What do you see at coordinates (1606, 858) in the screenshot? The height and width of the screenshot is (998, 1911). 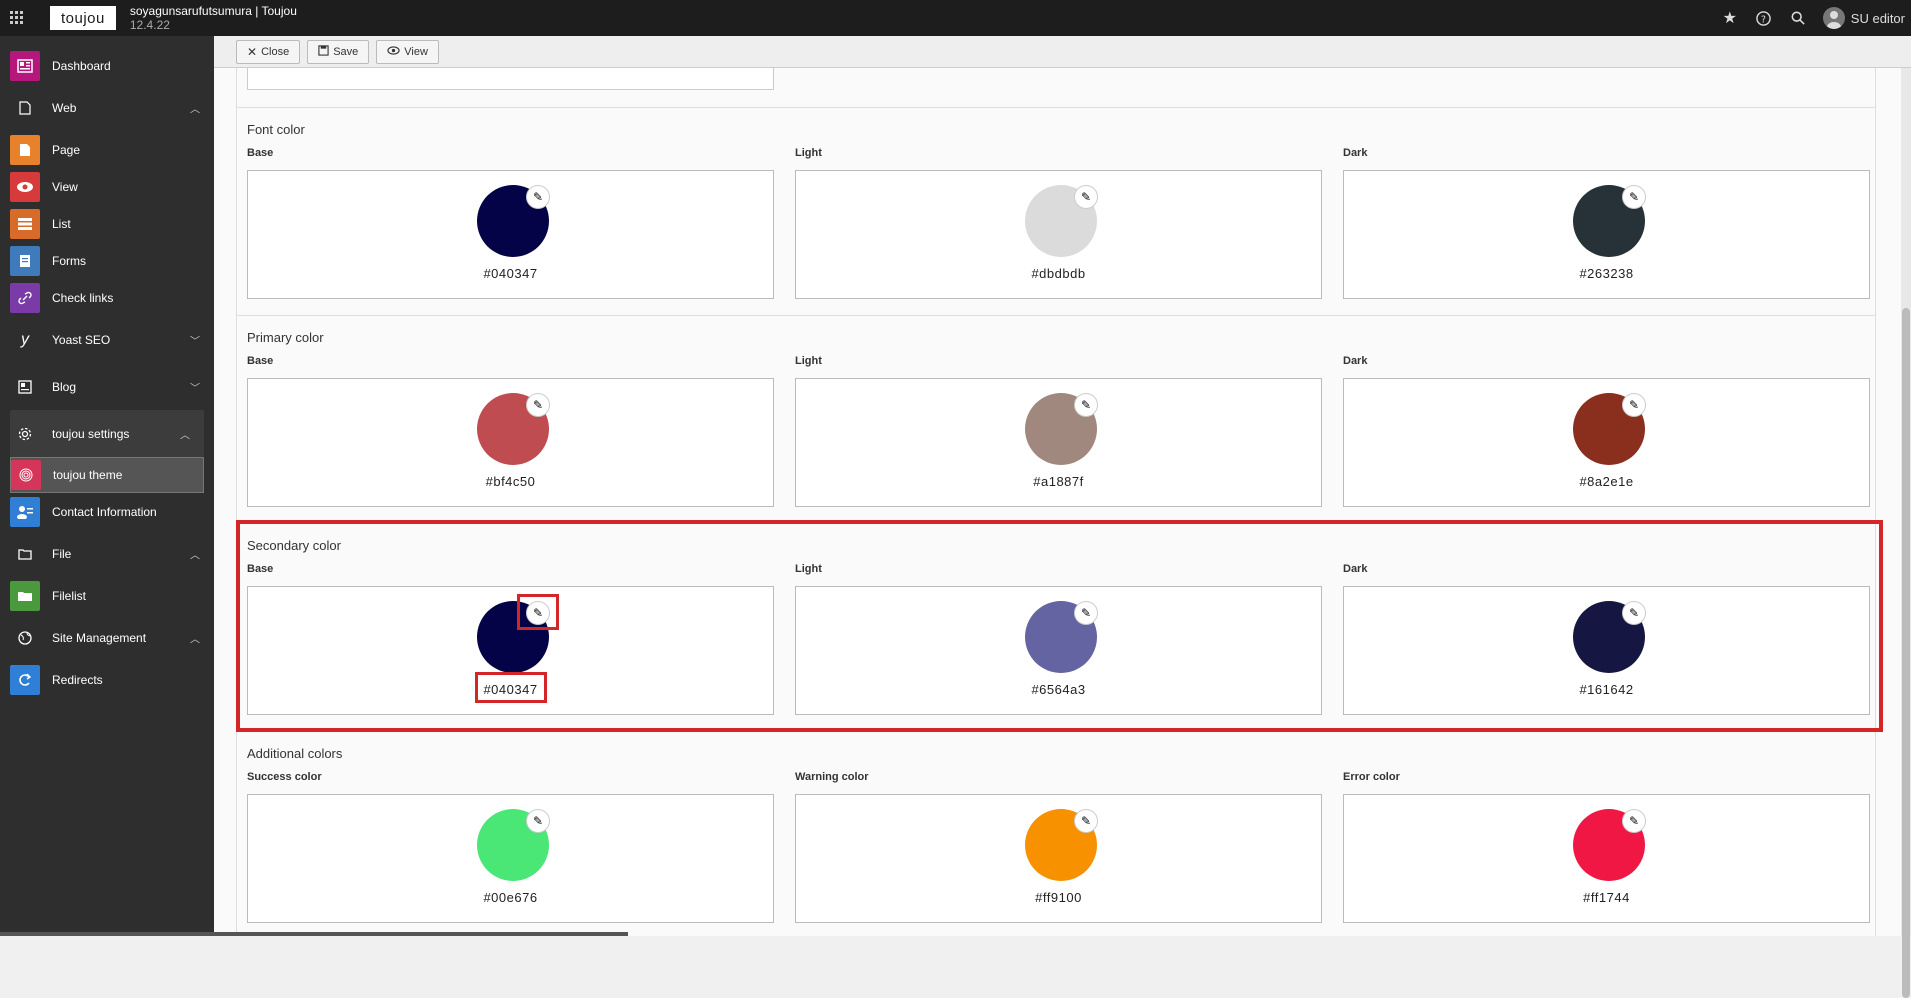 I see `color-swatch-error: ✎ #ff1744` at bounding box center [1606, 858].